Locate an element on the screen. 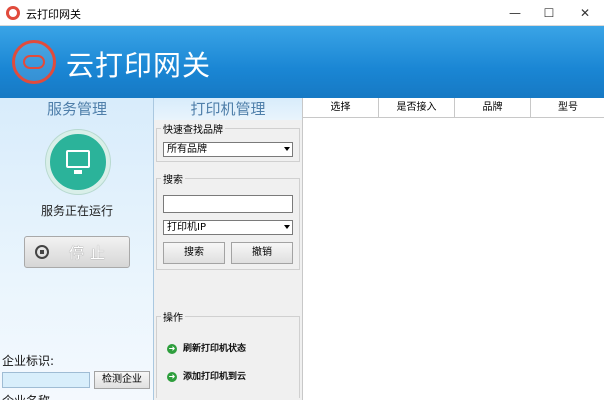 The width and height of the screenshot is (604, 400). company-id-input is located at coordinates (46, 380).